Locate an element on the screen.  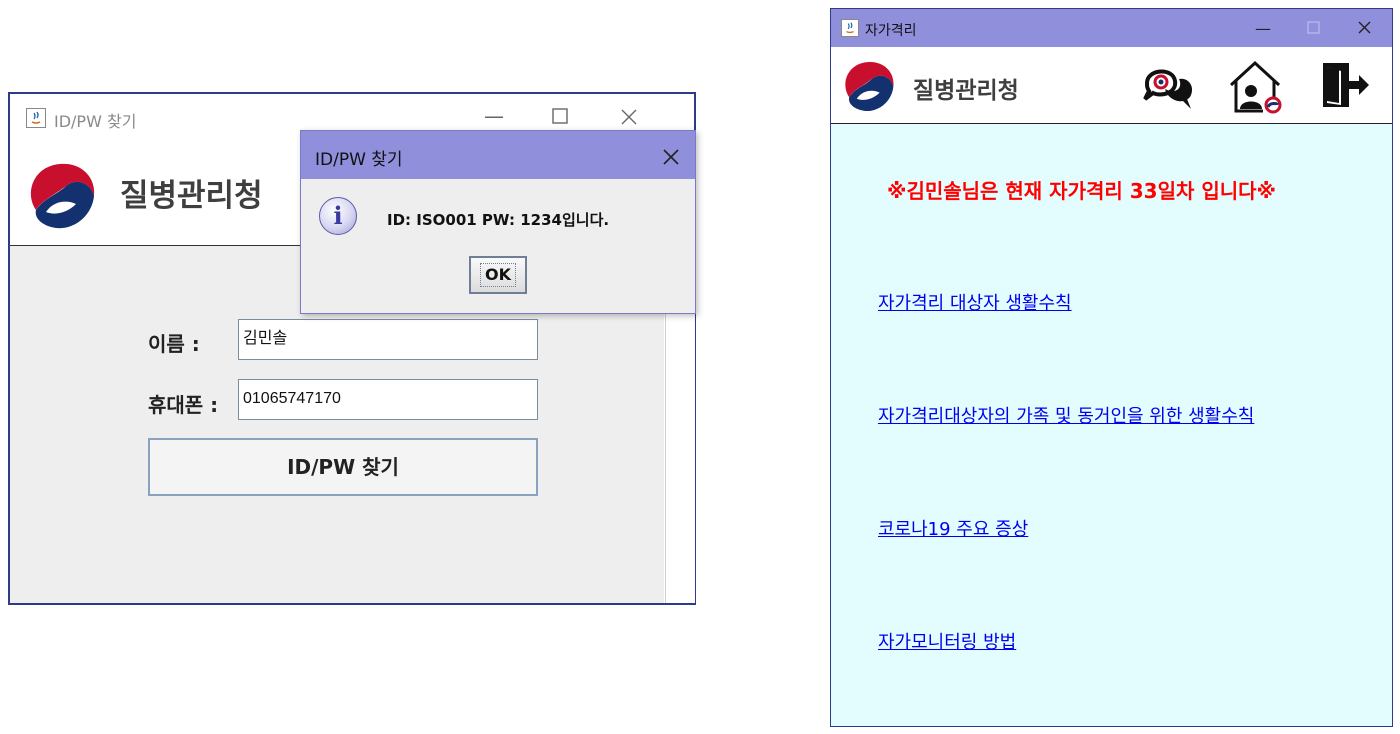
dialog-titlebar: ID/PW 찾기 is located at coordinates (498, 155).